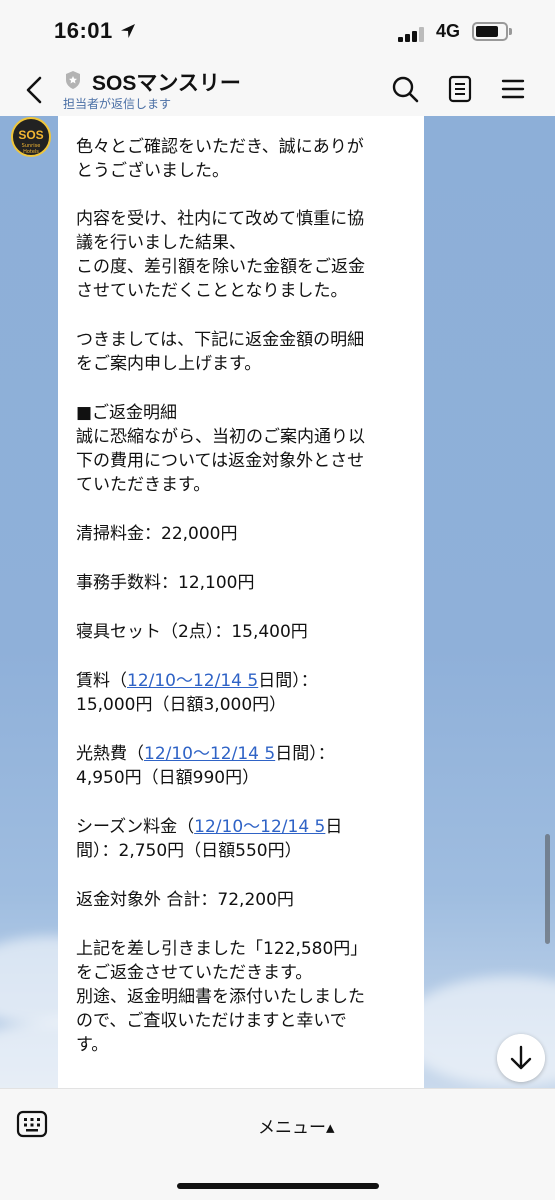 This screenshot has width=555, height=1200. I want to click on status-time: 16:01, so click(83, 30).